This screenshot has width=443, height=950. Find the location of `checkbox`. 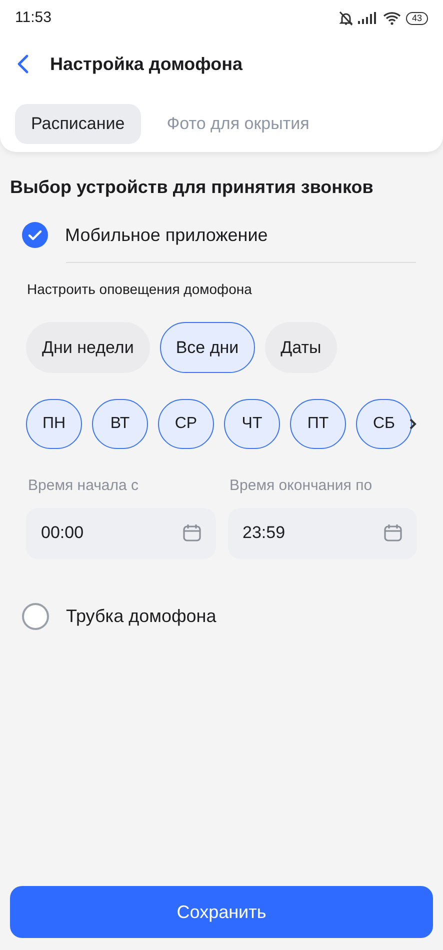

checkbox is located at coordinates (35, 235).